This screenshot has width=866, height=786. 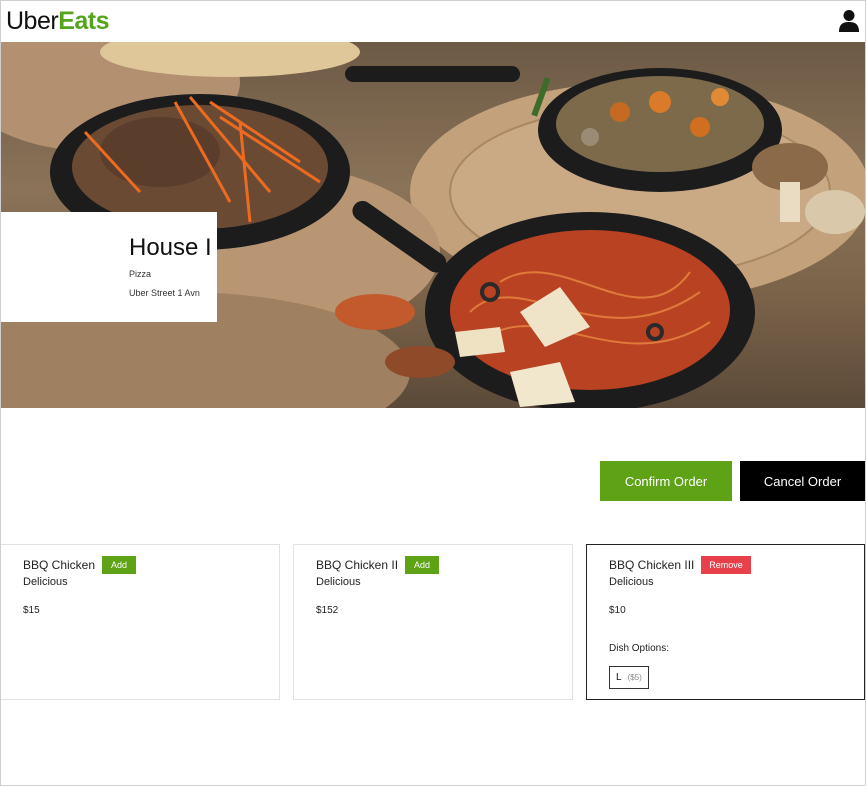 I want to click on restaurant-info-card: House I Pizza Uber Street 1 Avn, so click(x=108, y=267).